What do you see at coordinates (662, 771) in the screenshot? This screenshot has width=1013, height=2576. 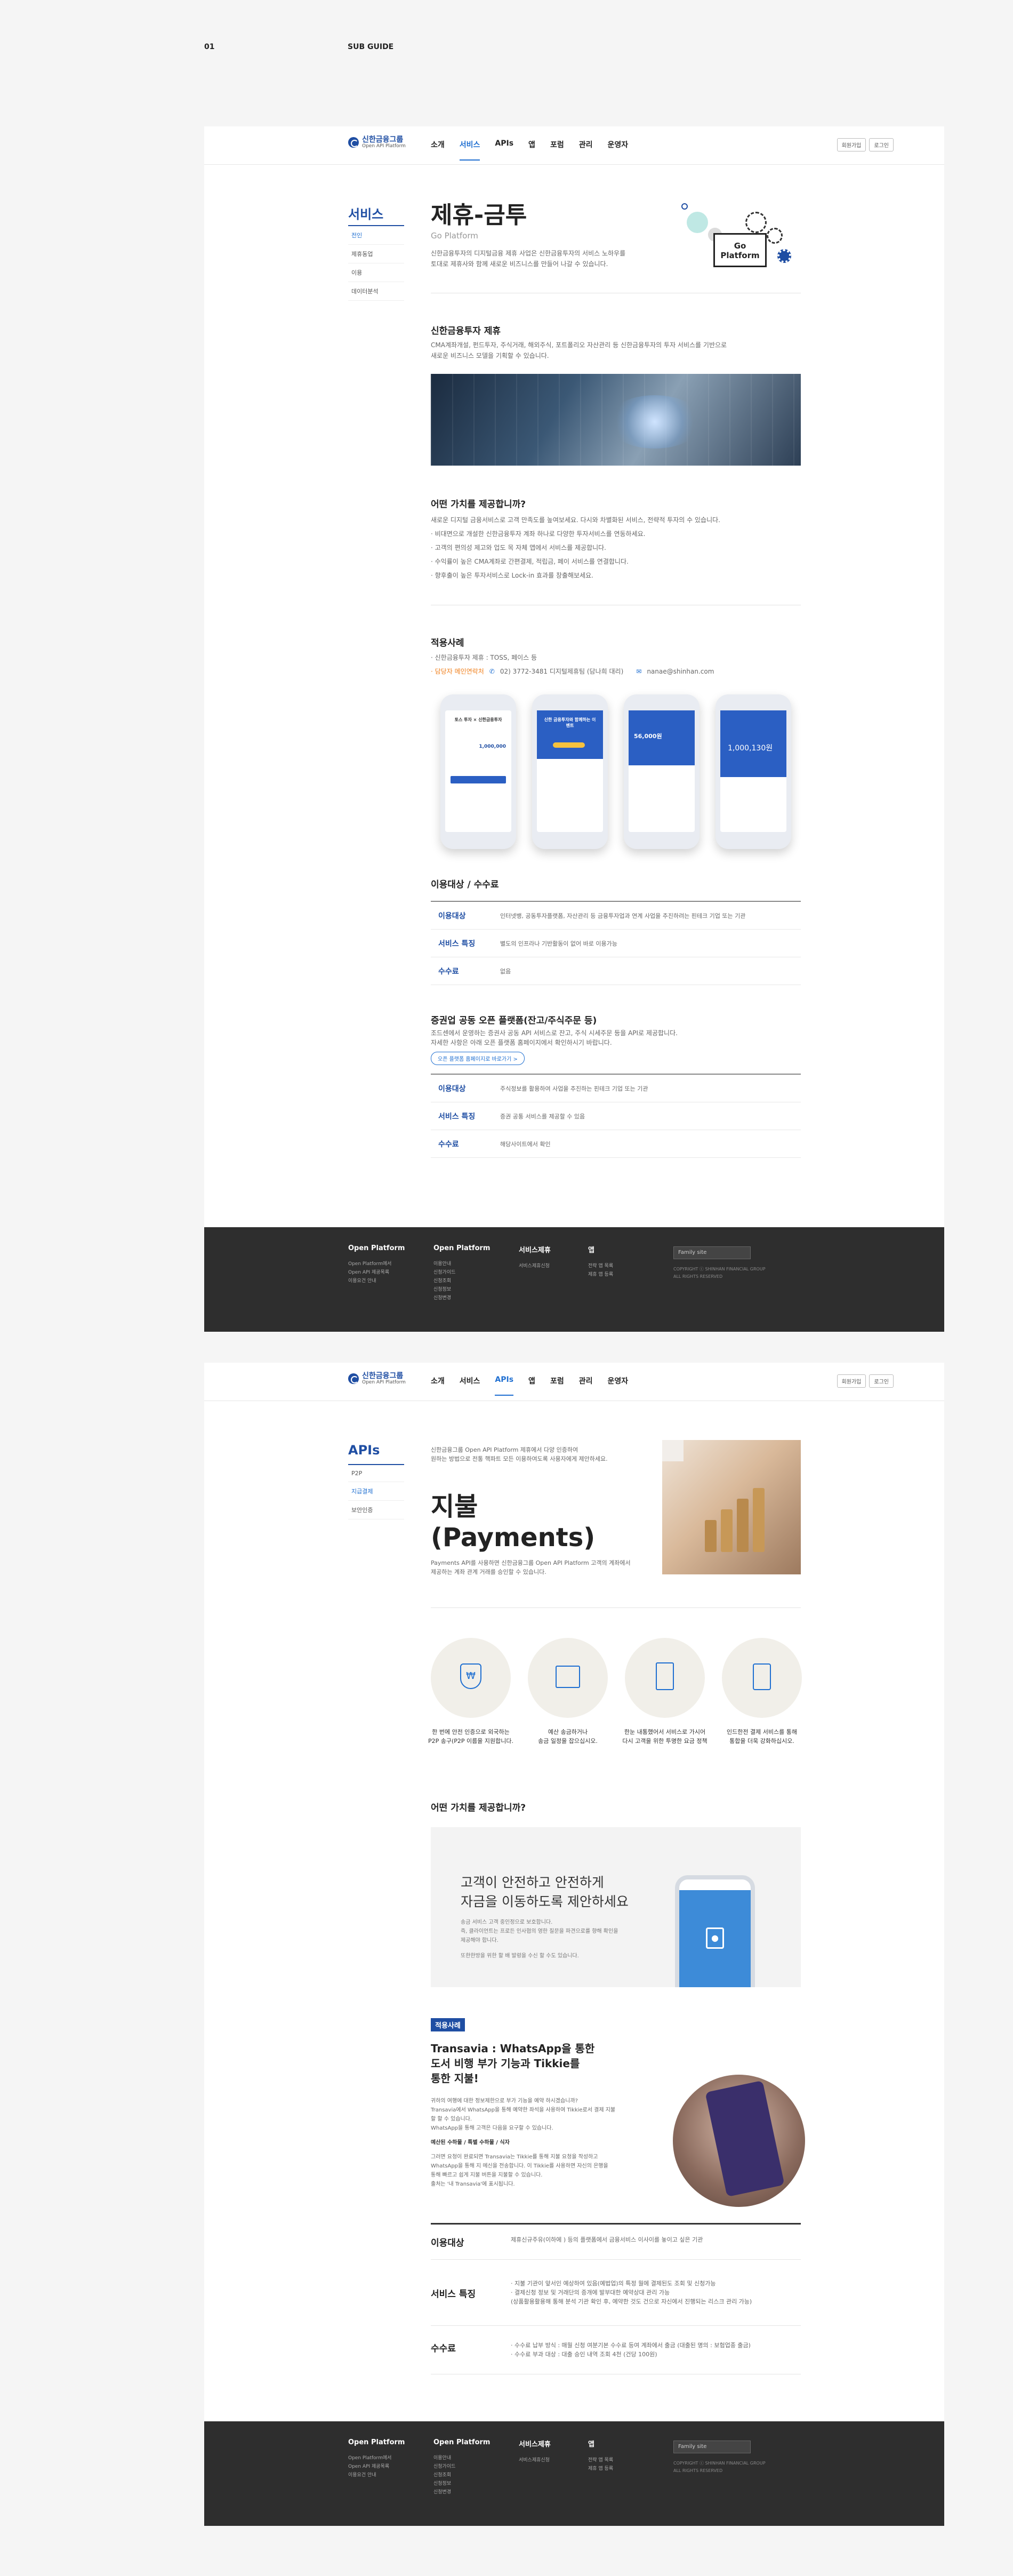 I see `phone-mockup: 56,000원` at bounding box center [662, 771].